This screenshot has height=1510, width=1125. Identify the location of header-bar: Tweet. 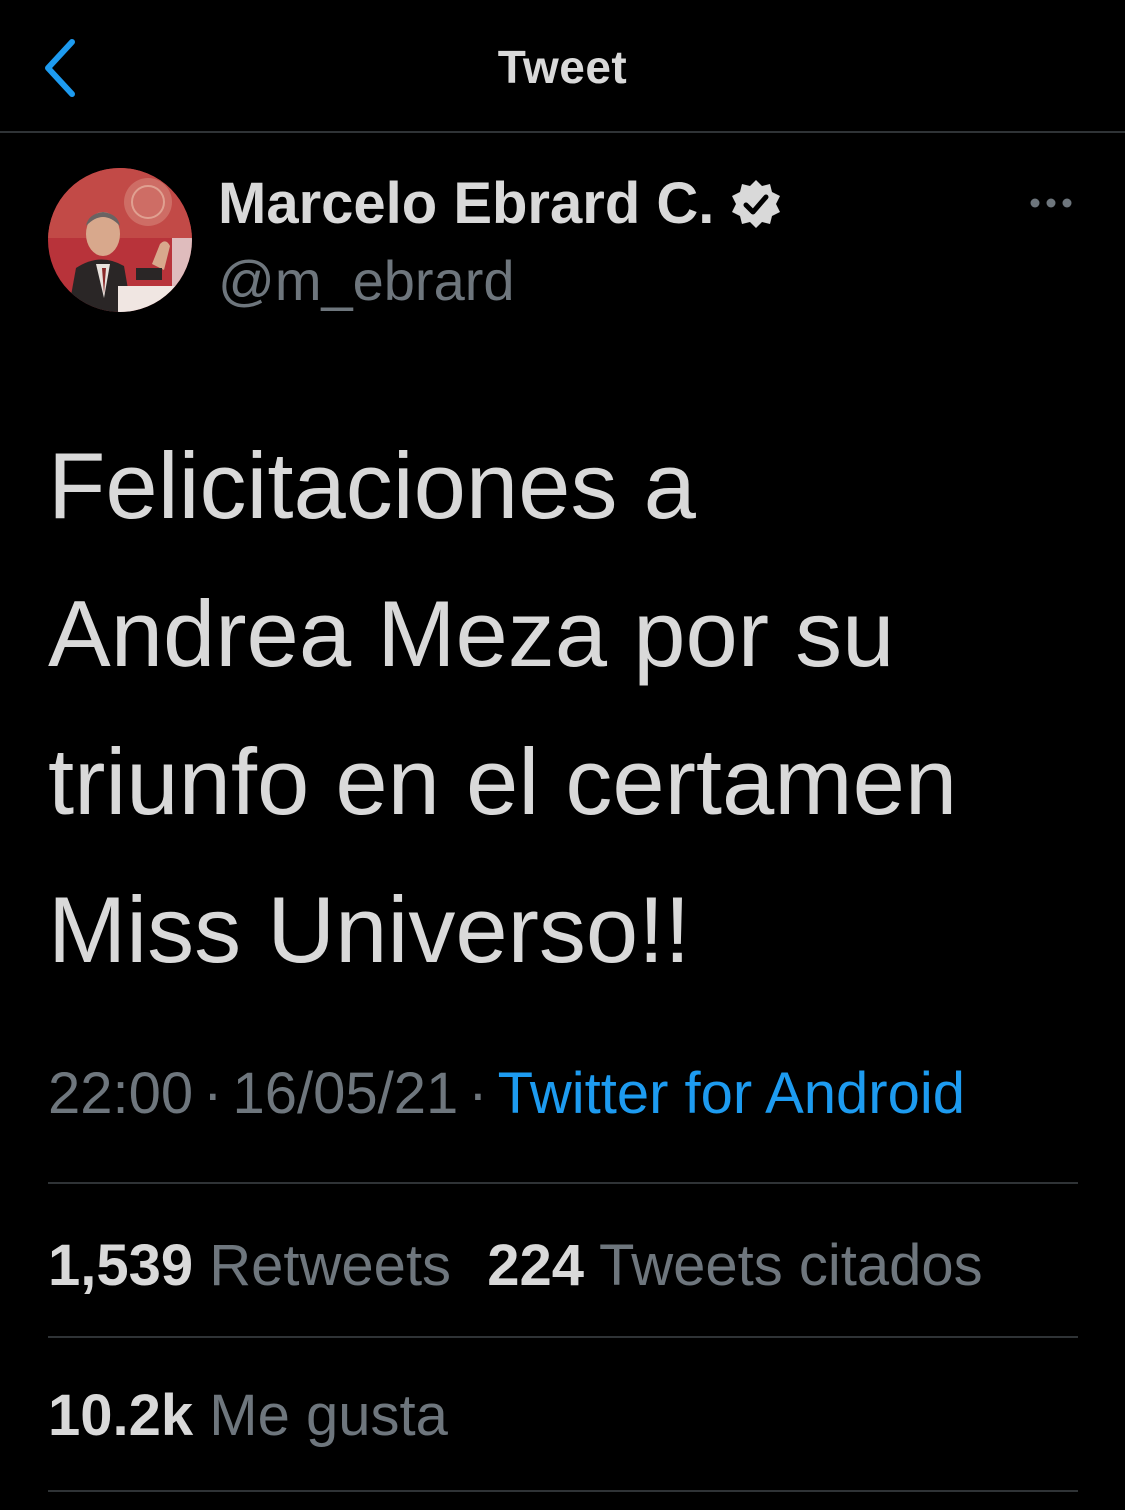
(562, 66).